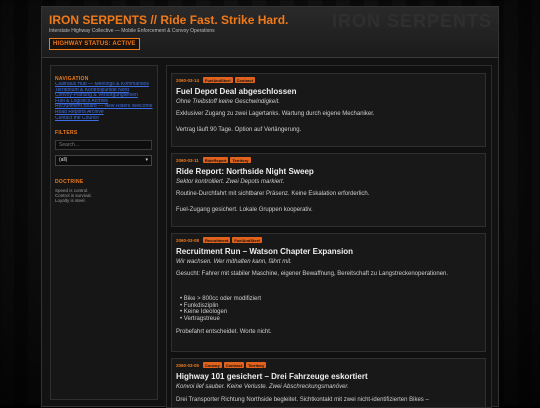  I want to click on filters-heading: FILTERS, so click(66, 133).